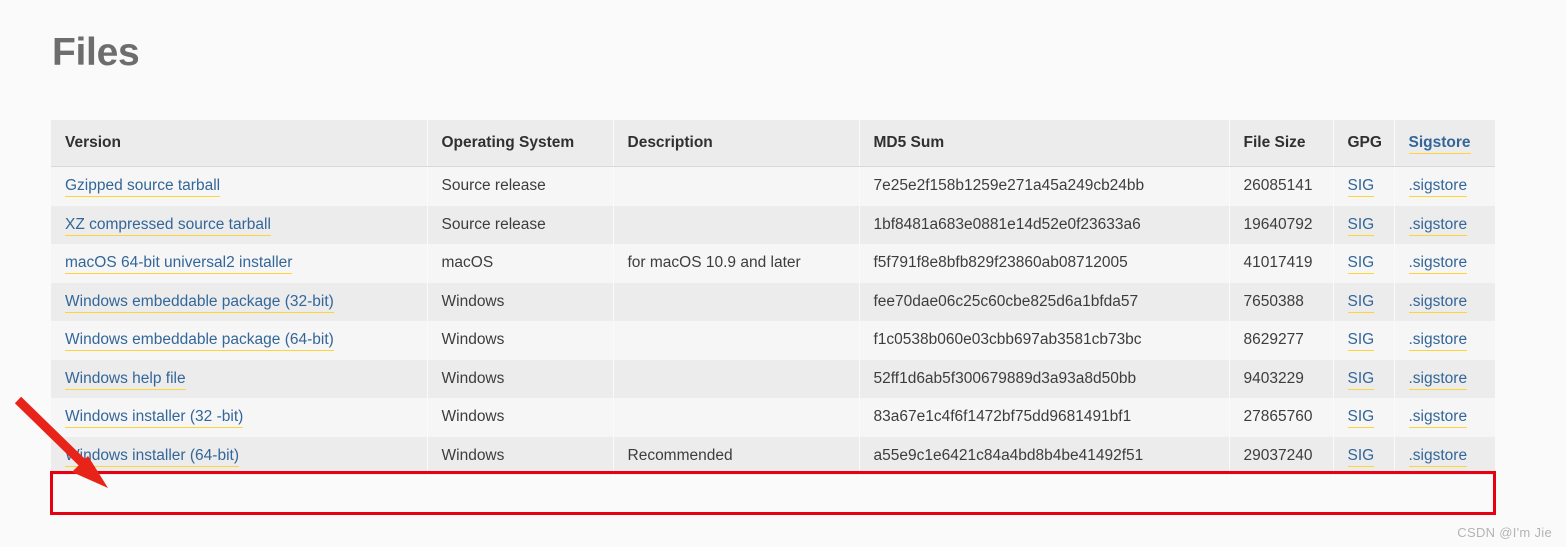  What do you see at coordinates (1281, 340) in the screenshot?
I see `cell-size: 8629277` at bounding box center [1281, 340].